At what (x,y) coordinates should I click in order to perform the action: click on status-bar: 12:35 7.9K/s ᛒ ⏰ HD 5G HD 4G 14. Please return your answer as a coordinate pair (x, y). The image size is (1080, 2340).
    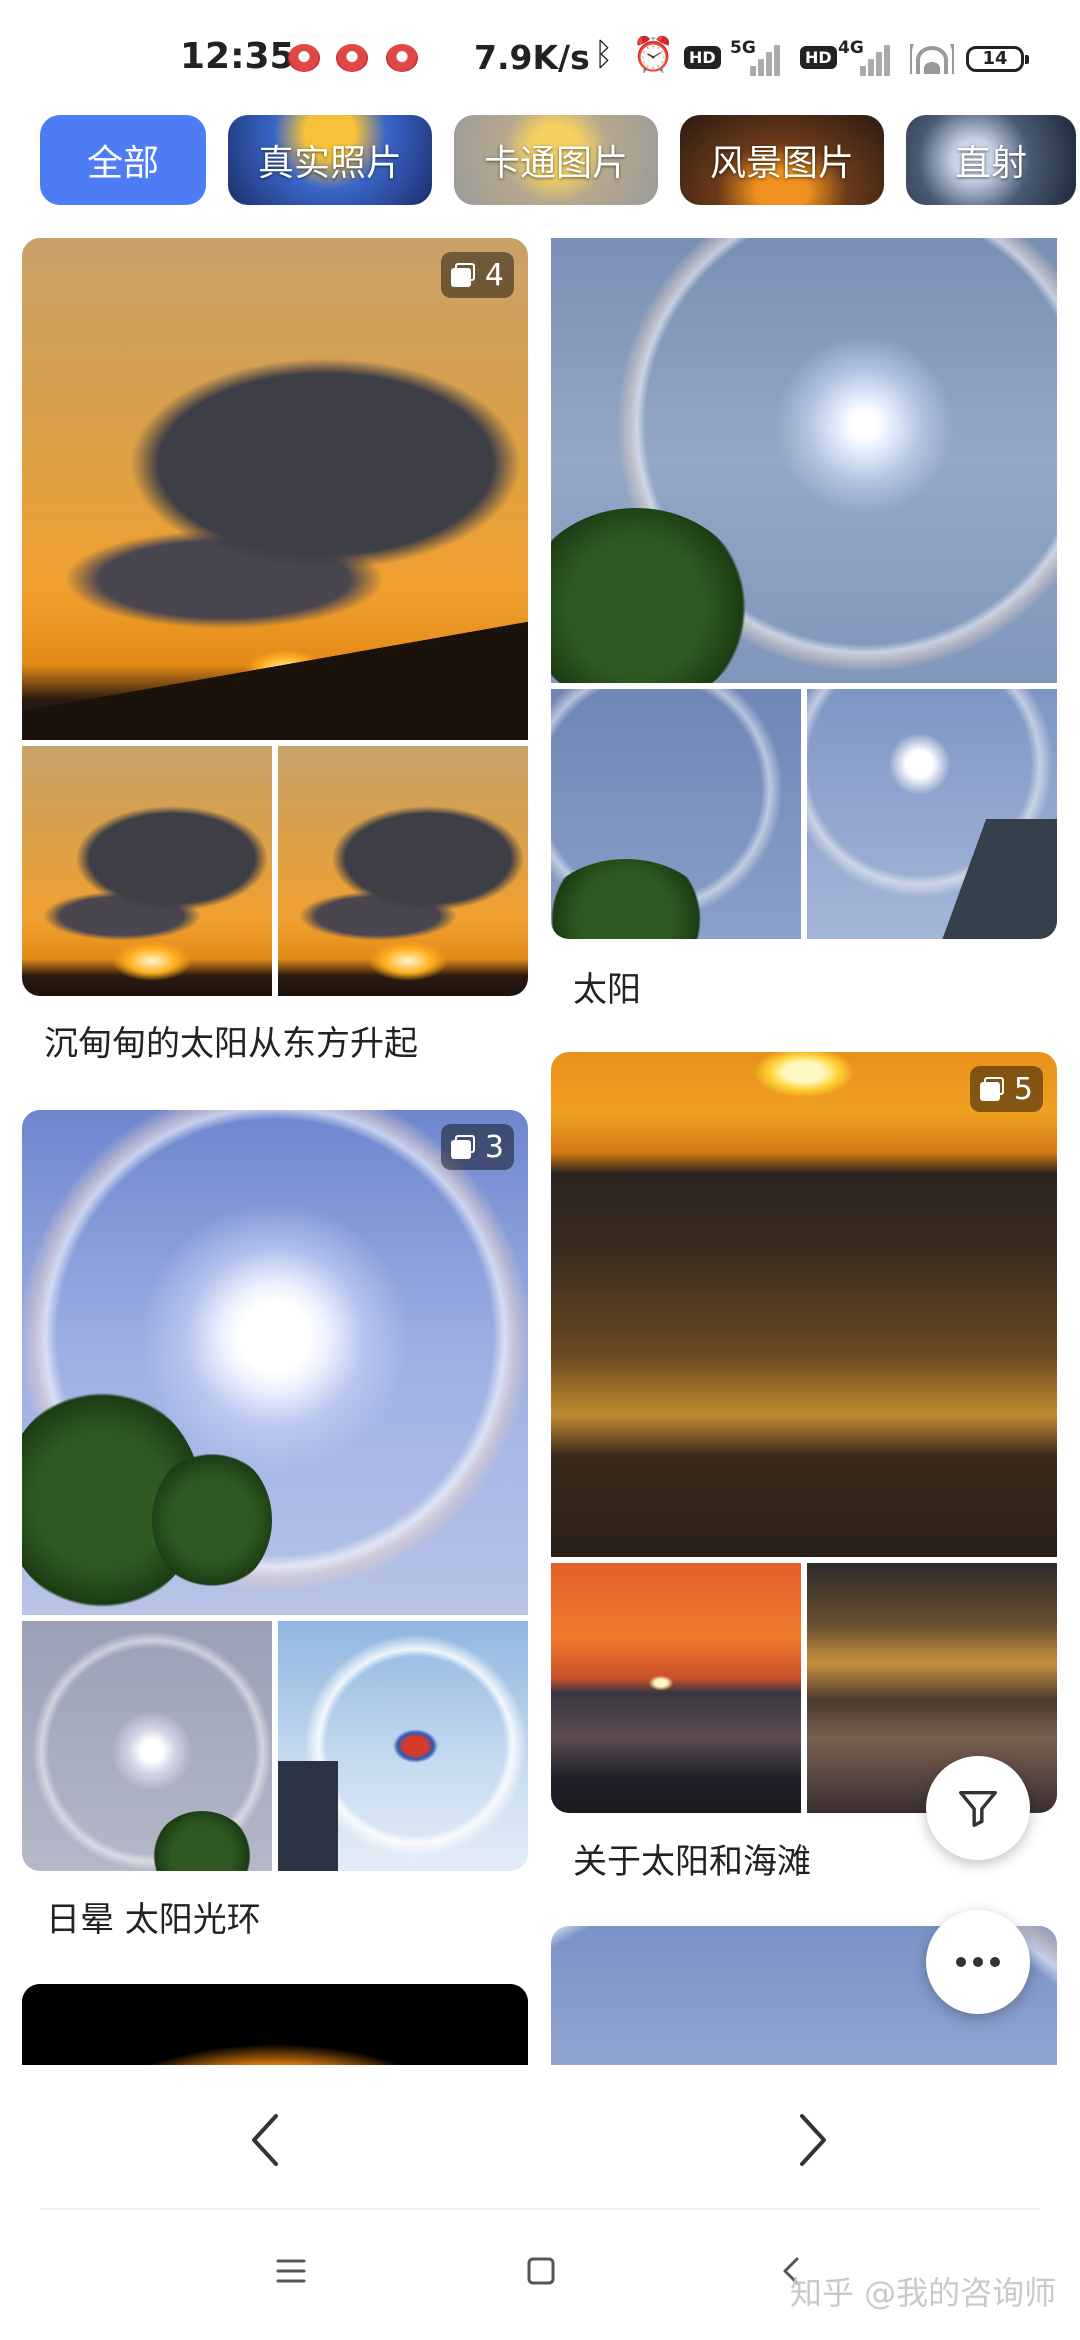
    Looking at the image, I should click on (540, 45).